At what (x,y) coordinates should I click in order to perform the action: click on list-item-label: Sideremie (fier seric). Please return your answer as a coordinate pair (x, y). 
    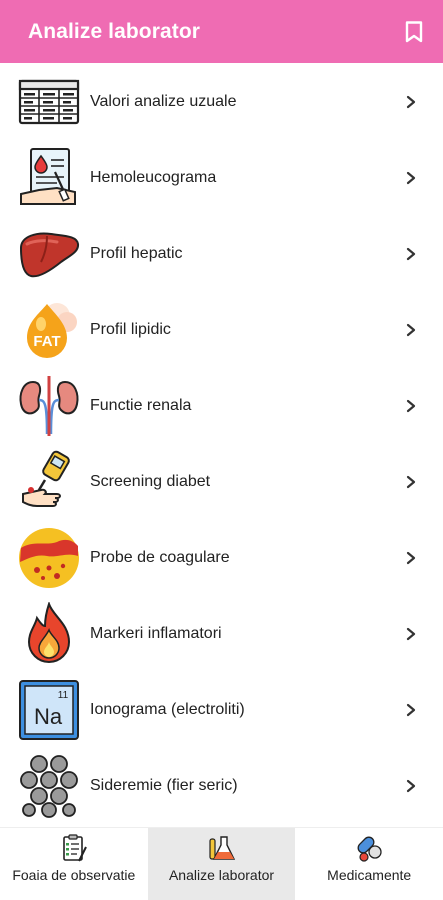
    Looking at the image, I should click on (164, 785).